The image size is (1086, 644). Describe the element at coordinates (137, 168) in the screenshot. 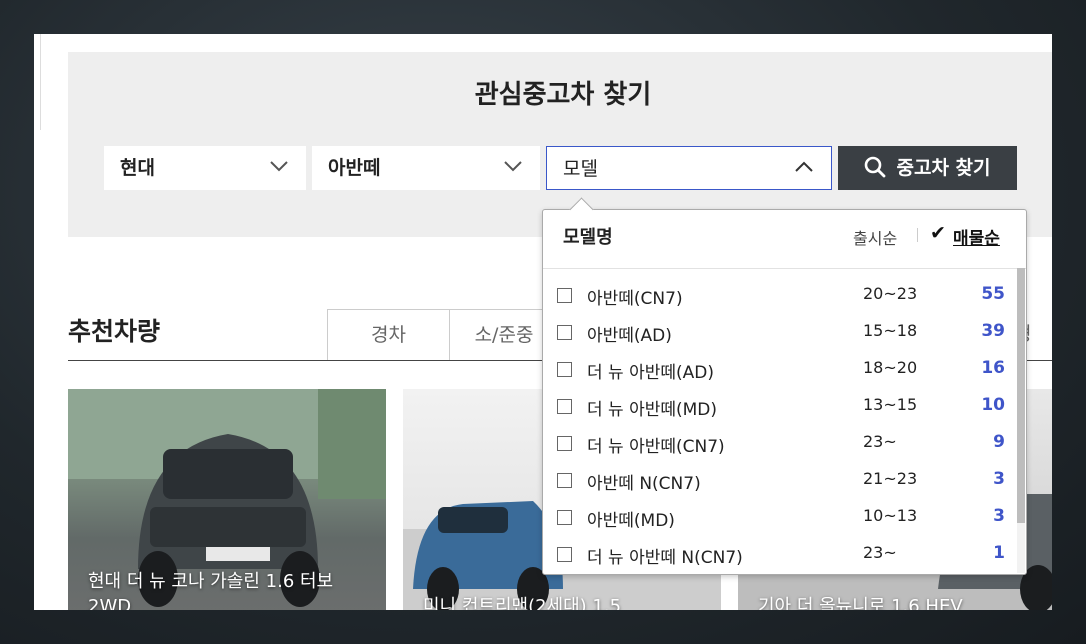

I see `maker-select-value: 현대` at that location.